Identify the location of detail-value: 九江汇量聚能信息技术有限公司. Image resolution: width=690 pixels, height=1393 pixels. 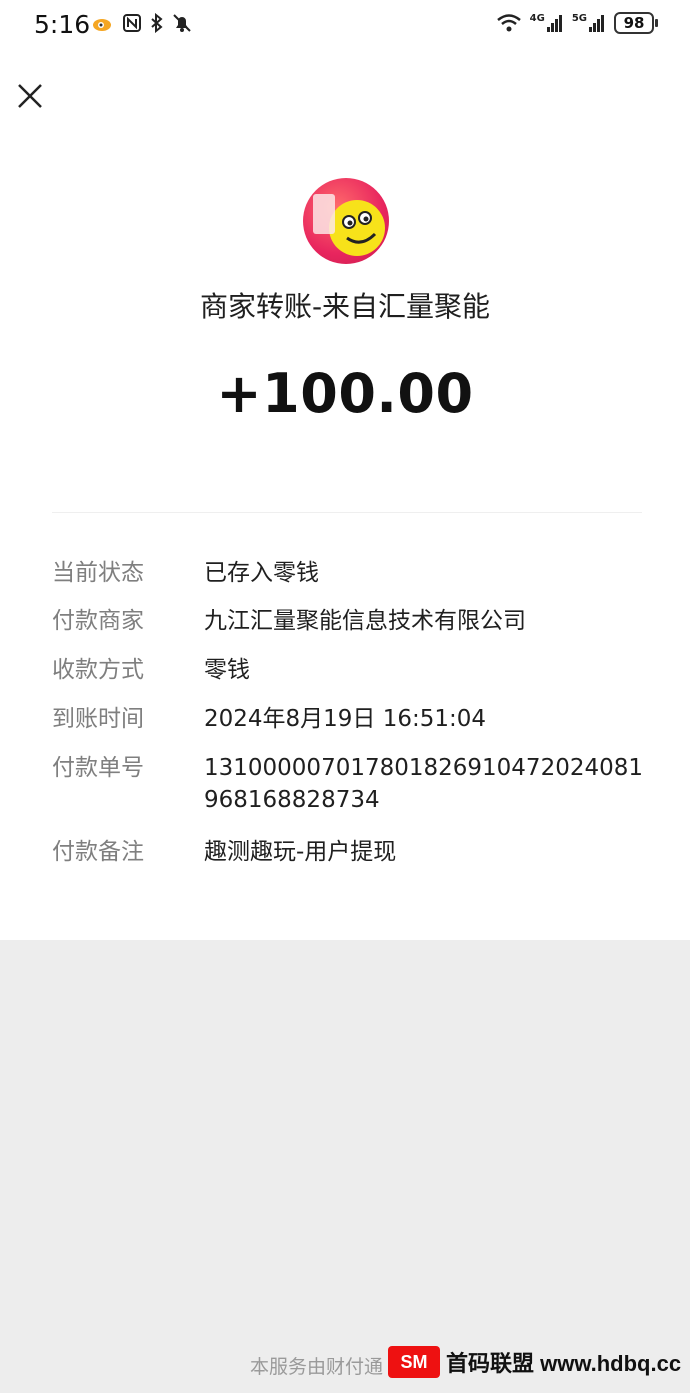
(365, 621).